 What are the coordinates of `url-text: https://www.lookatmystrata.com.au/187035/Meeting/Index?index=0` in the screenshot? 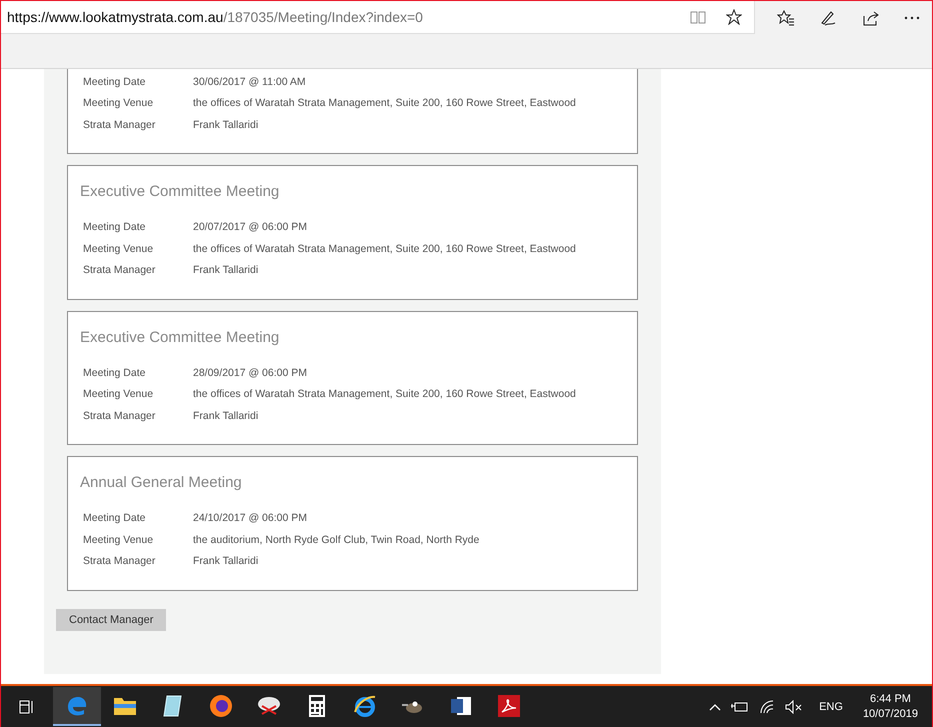 It's located at (215, 17).